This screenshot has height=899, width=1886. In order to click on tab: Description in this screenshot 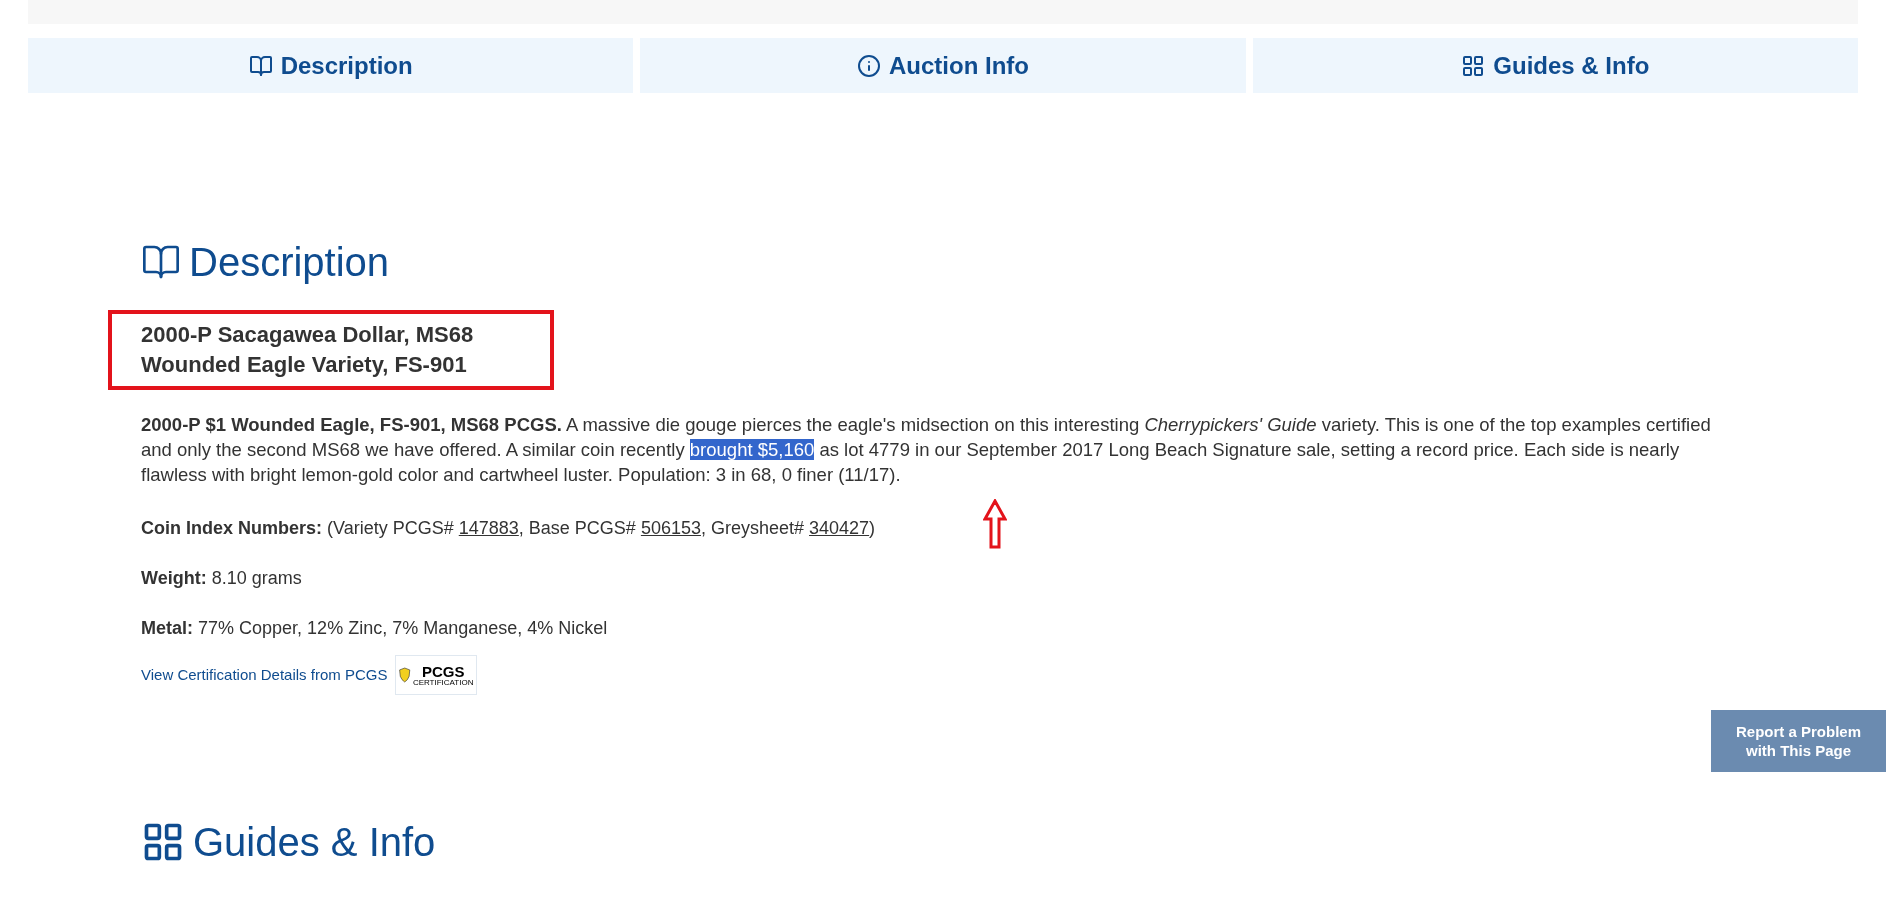, I will do `click(331, 65)`.